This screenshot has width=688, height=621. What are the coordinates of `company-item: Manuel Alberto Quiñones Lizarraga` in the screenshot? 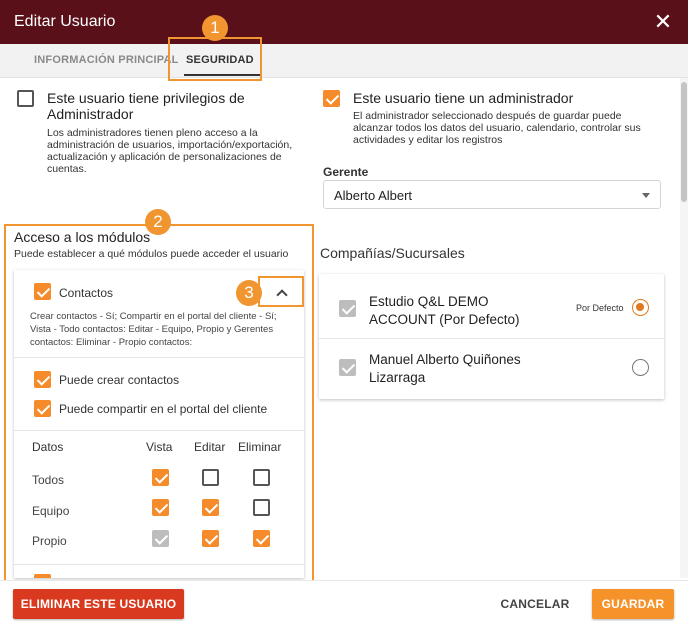 It's located at (491, 369).